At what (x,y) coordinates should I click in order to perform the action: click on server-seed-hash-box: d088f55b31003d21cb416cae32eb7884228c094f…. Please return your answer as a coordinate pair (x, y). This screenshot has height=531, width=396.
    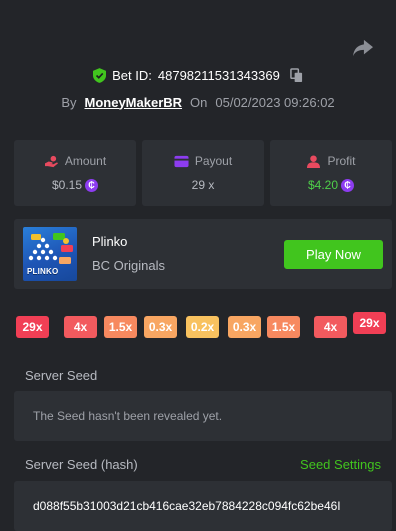
    Looking at the image, I should click on (203, 506).